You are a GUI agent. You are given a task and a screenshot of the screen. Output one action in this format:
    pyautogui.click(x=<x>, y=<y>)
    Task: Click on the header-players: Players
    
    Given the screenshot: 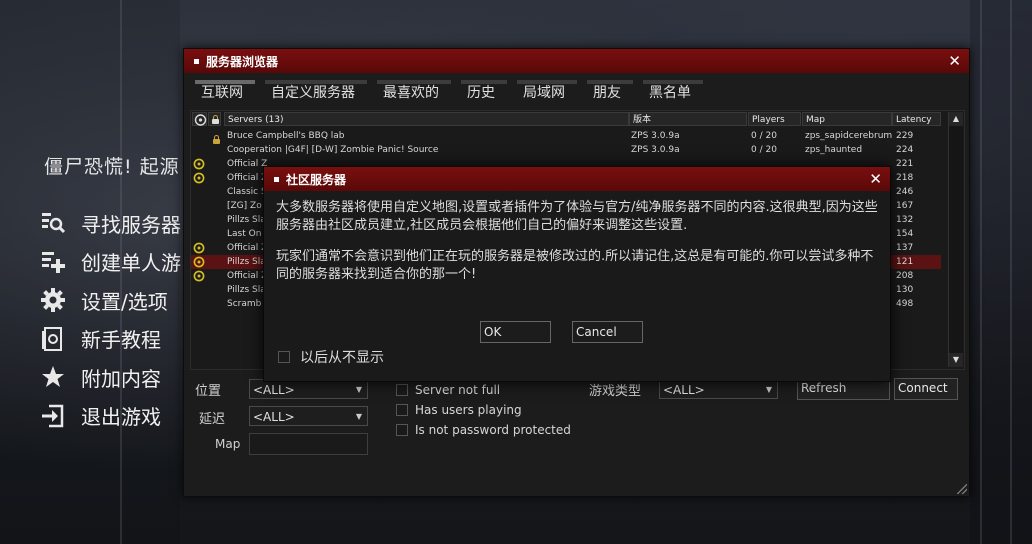 What is the action you would take?
    pyautogui.click(x=774, y=119)
    